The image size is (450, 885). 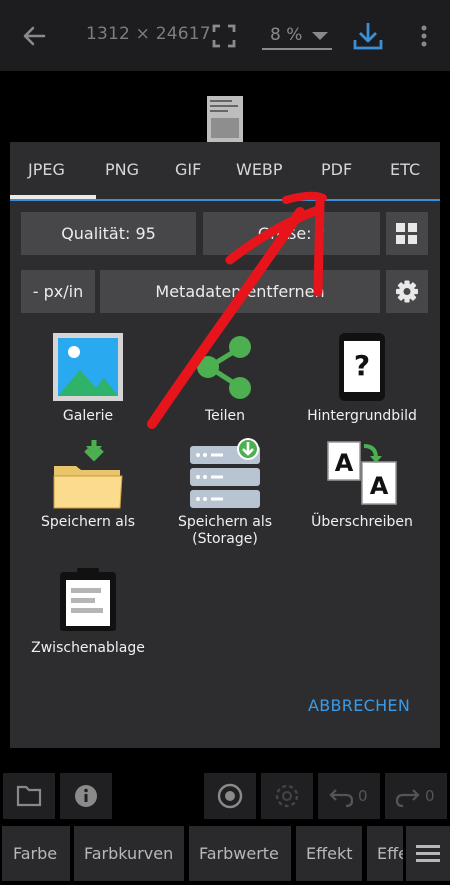 I want to click on size-button: Größe: ?, so click(x=291, y=233).